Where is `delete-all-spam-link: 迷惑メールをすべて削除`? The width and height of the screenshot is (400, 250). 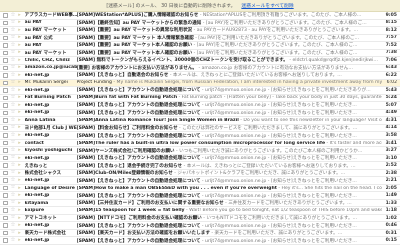
delete-all-spam-link: 迷惑メールをすべて削除 is located at coordinates (267, 5).